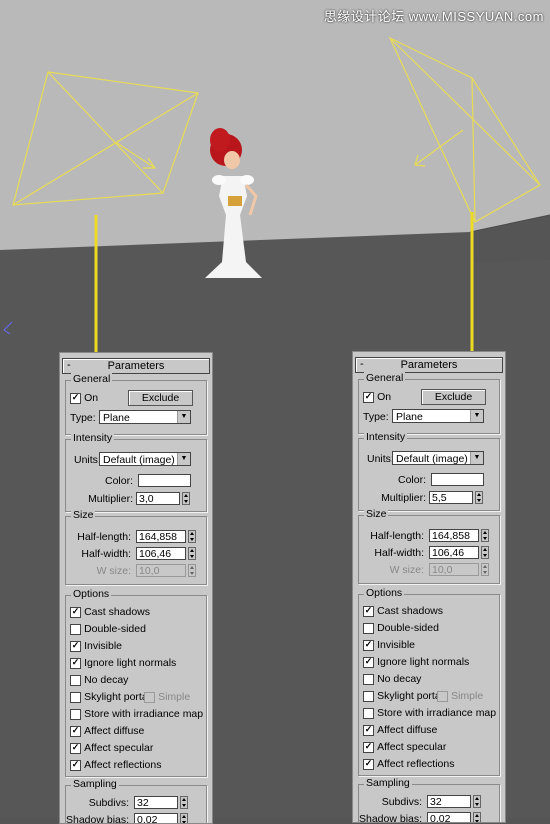 Image resolution: width=550 pixels, height=824 pixels. What do you see at coordinates (116, 418) in the screenshot?
I see `type-value: Plane` at bounding box center [116, 418].